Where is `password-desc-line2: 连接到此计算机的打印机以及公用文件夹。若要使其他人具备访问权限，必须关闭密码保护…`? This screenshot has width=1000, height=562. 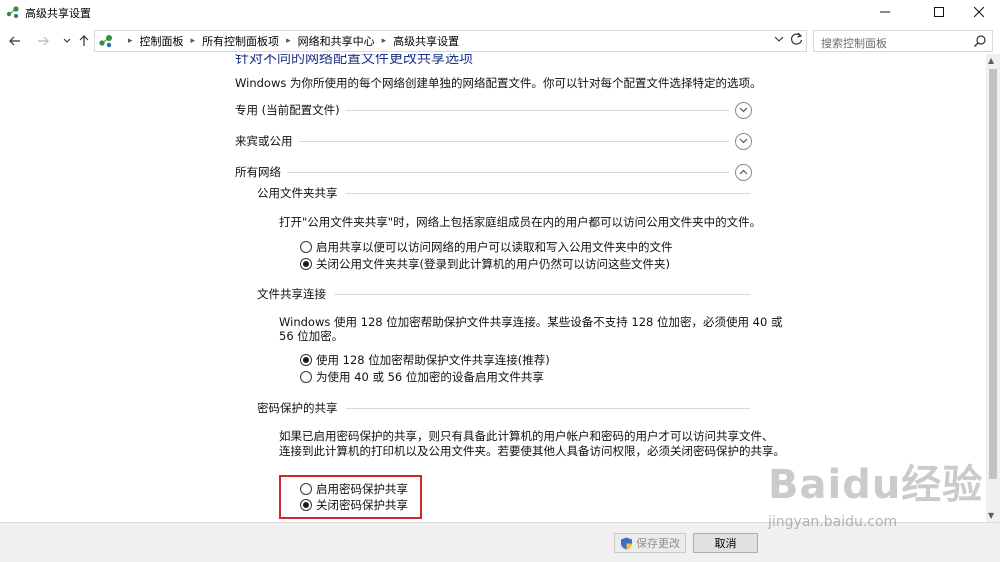 password-desc-line2: 连接到此计算机的打印机以及公用文件夹。若要使其他人具备访问权限，必须关闭密码保护… is located at coordinates (532, 451).